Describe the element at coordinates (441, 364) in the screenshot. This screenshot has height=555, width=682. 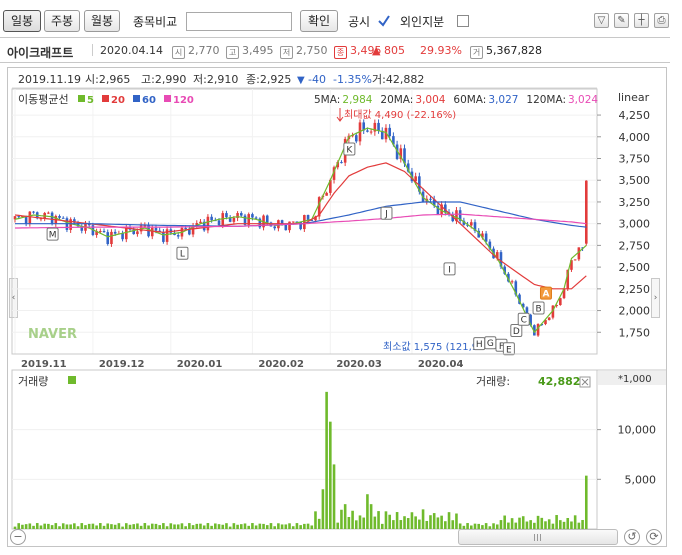
I see `x-tick-label: 2020.04` at that location.